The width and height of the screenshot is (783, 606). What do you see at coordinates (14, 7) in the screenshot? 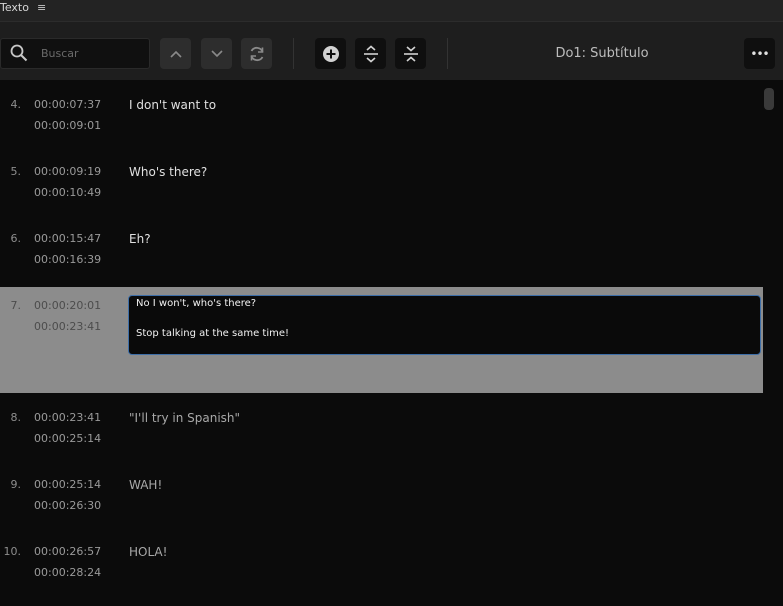
I see `panel-title: Texto` at bounding box center [14, 7].